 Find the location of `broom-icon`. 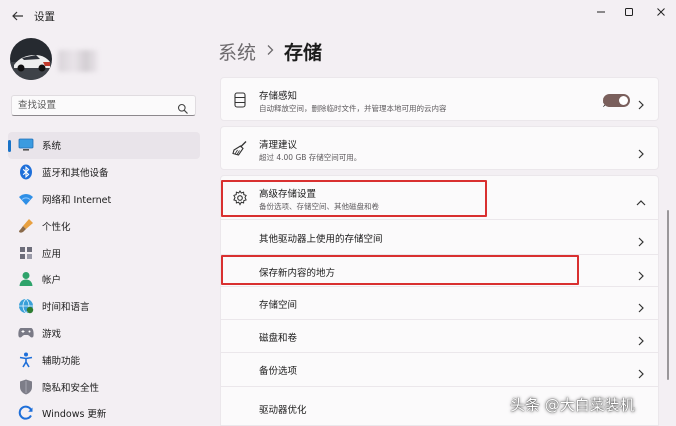

broom-icon is located at coordinates (240, 149).